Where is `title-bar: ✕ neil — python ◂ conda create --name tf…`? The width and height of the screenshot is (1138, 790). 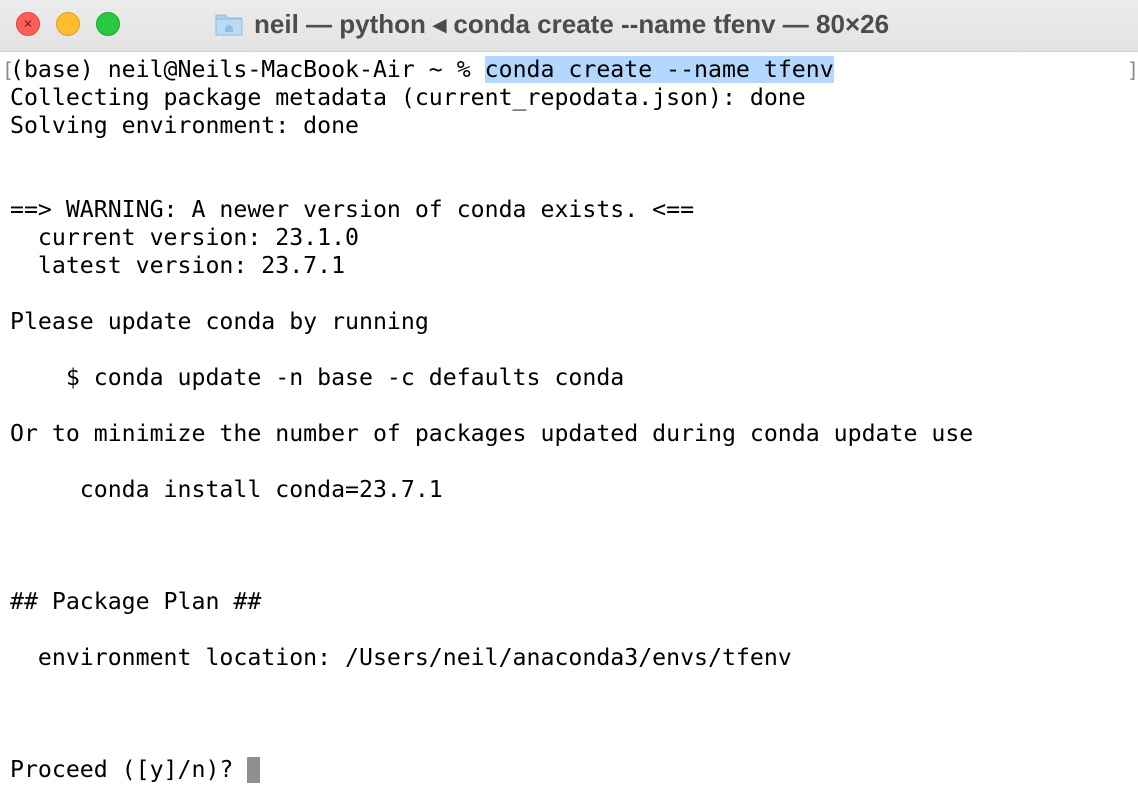
title-bar: ✕ neil — python ◂ conda create --name tf… is located at coordinates (569, 26).